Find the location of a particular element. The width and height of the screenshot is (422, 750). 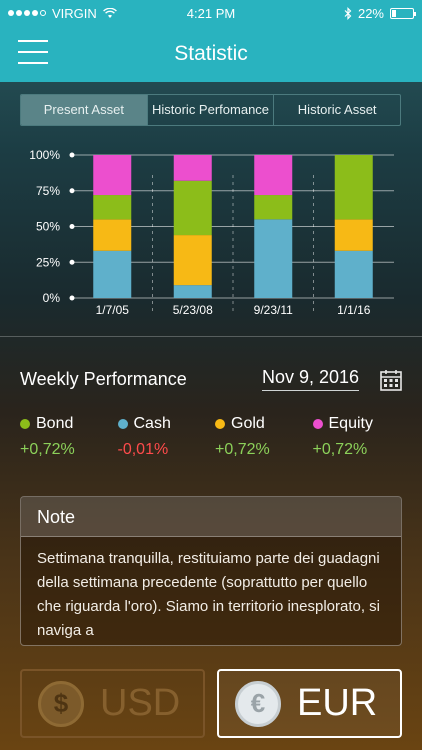

perf-item-bond: Bond +0,72% is located at coordinates (69, 437).